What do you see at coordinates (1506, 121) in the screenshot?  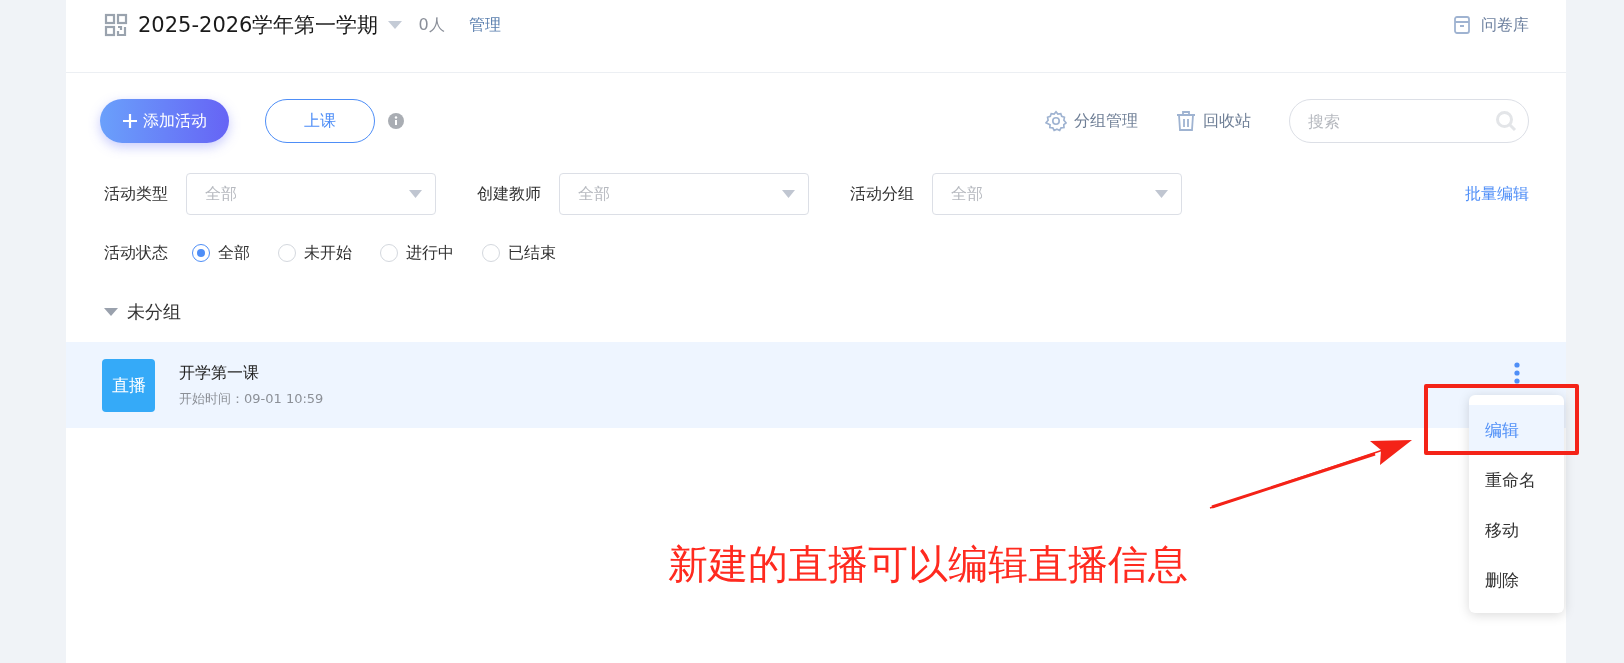 I see `search-icon` at bounding box center [1506, 121].